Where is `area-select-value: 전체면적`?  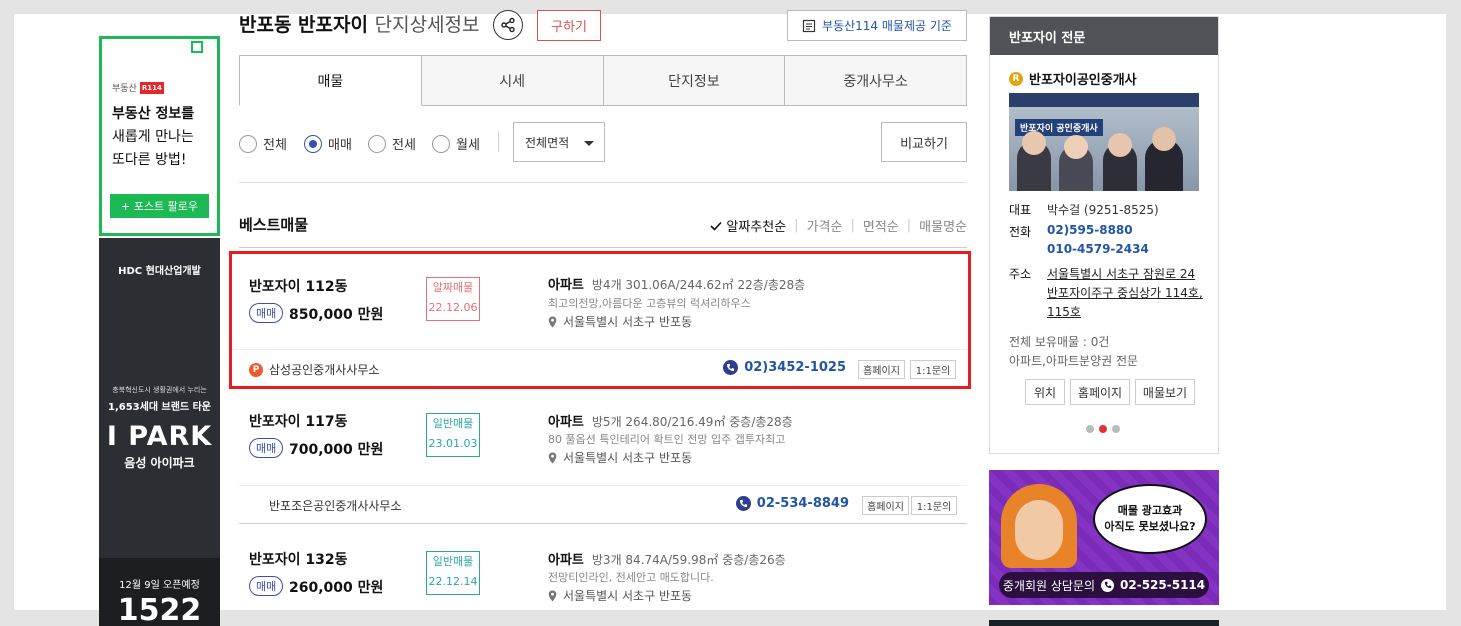 area-select-value: 전체면적 is located at coordinates (547, 142).